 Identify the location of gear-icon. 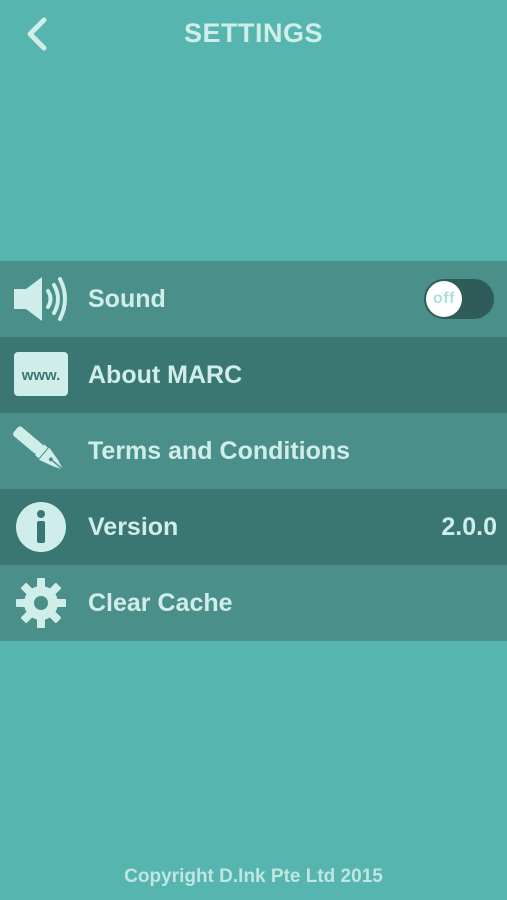
(41, 603).